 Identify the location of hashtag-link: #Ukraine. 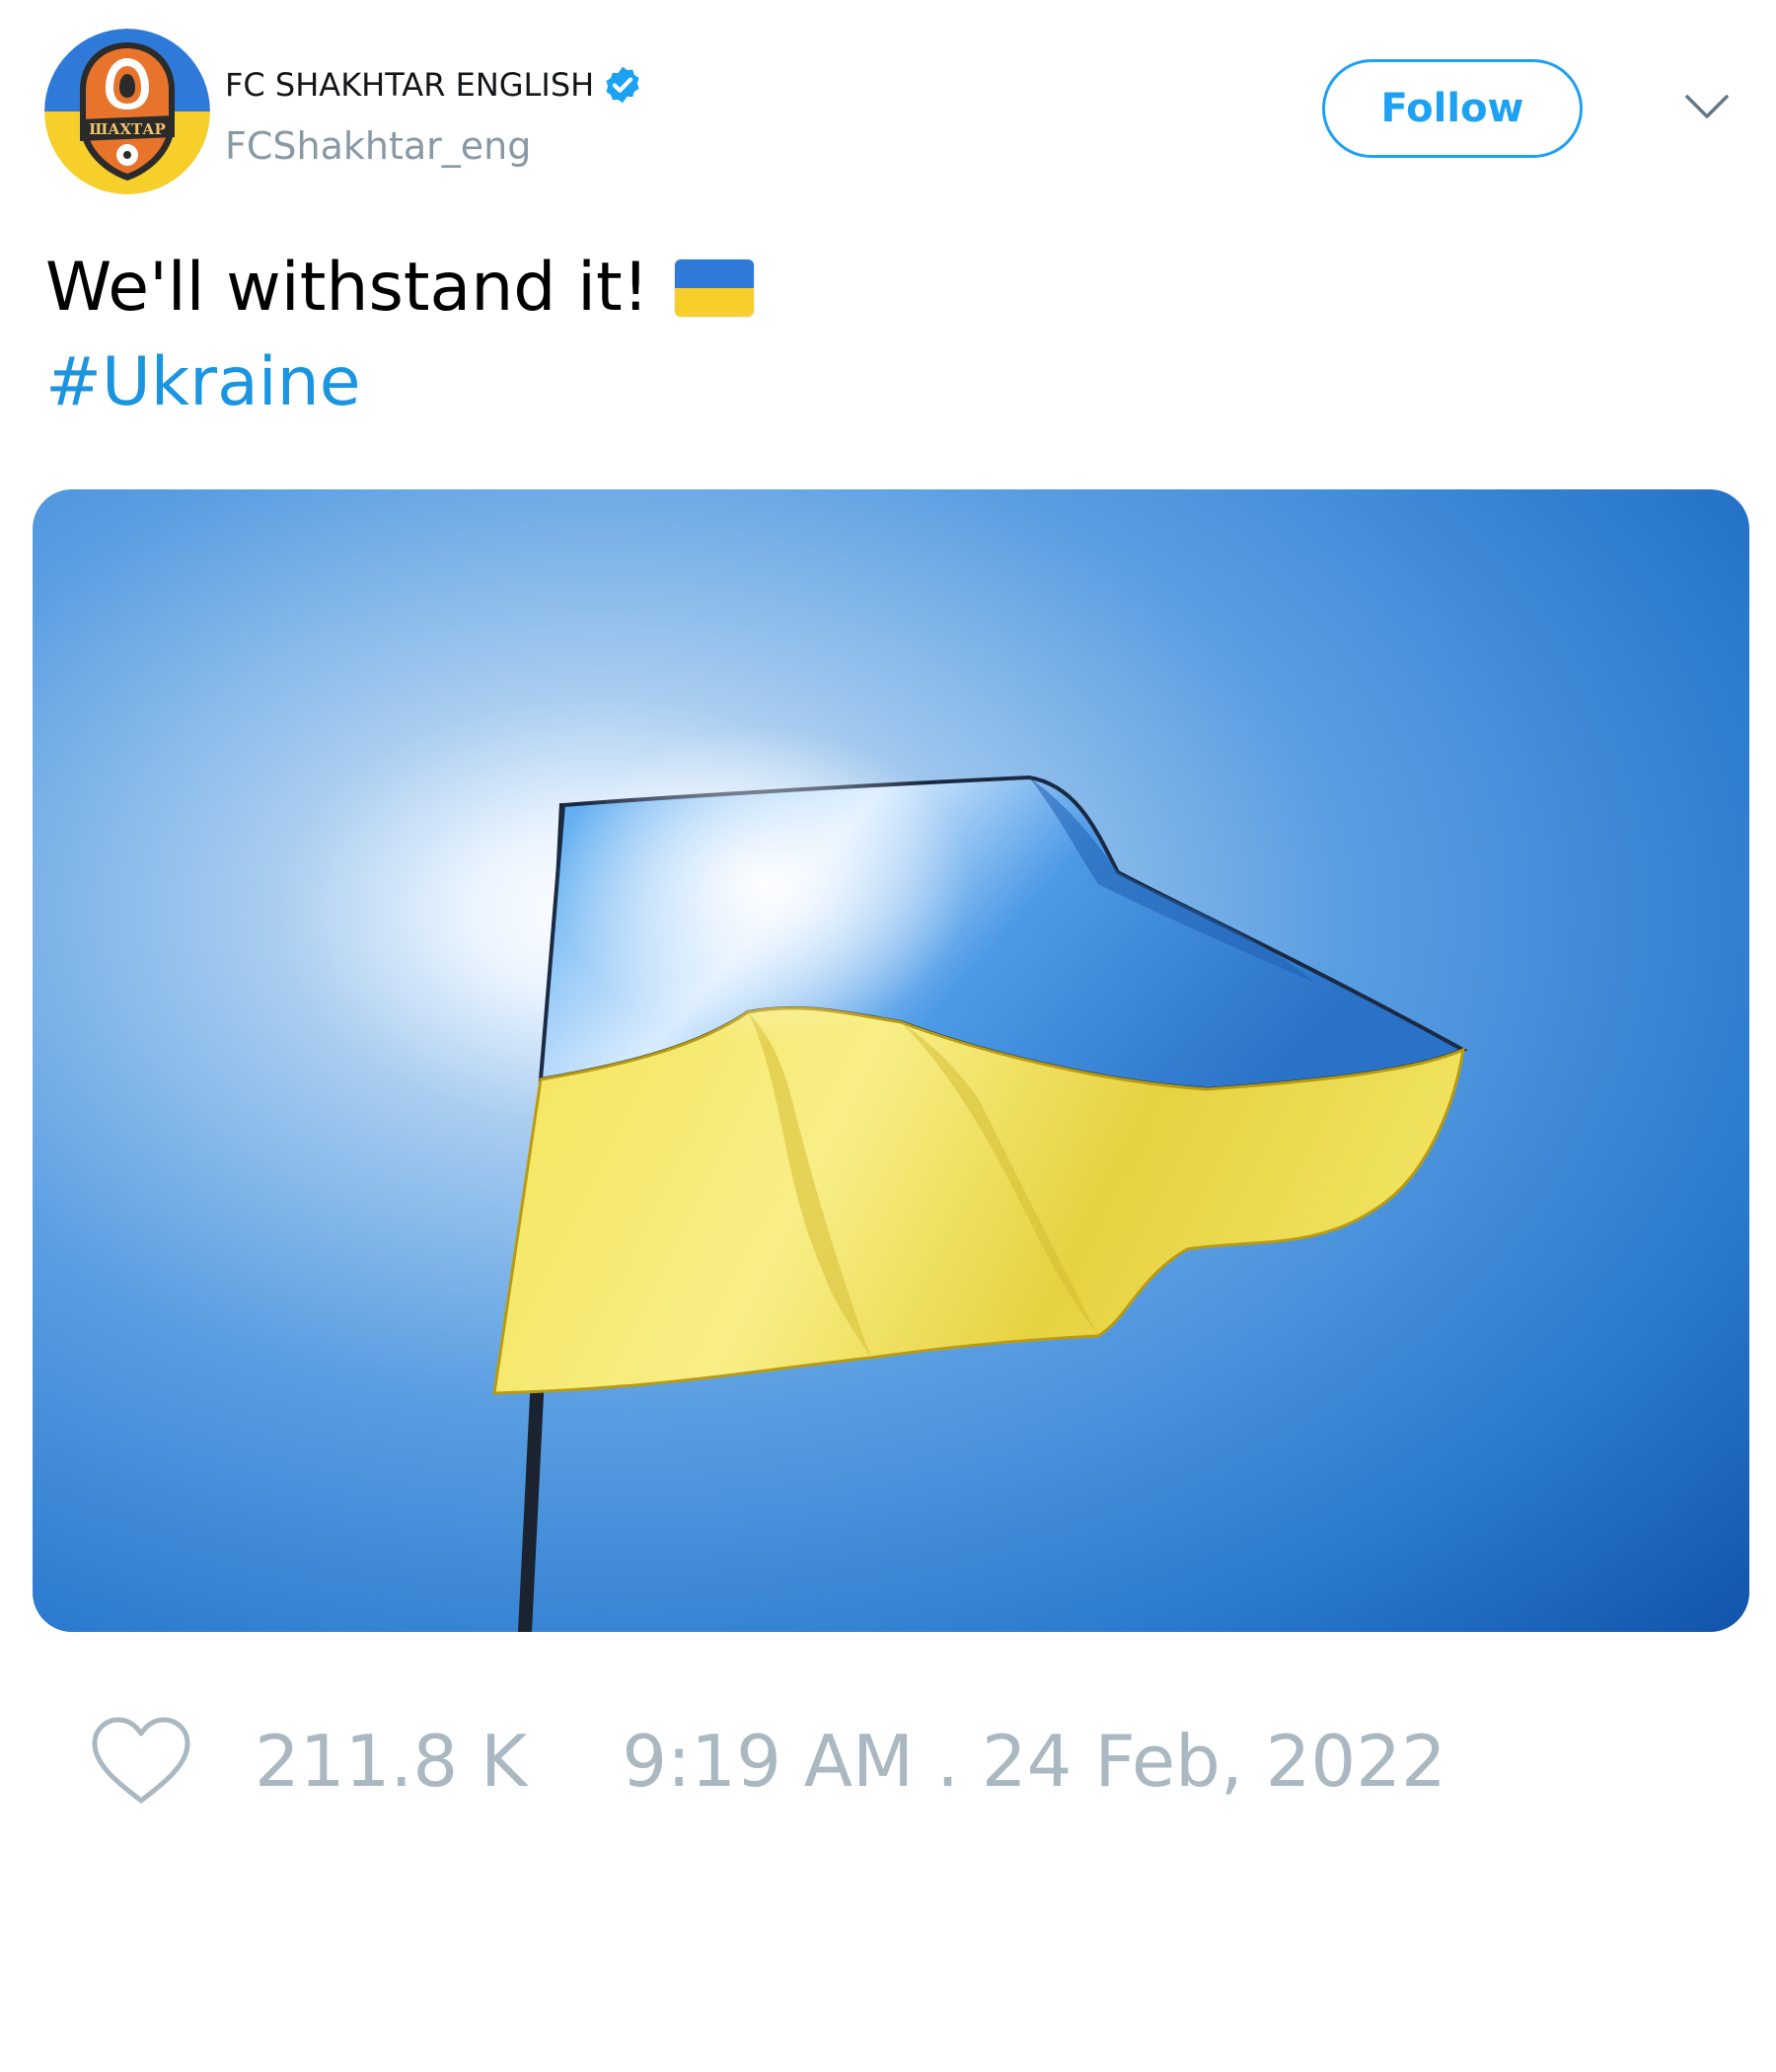
(203, 383).